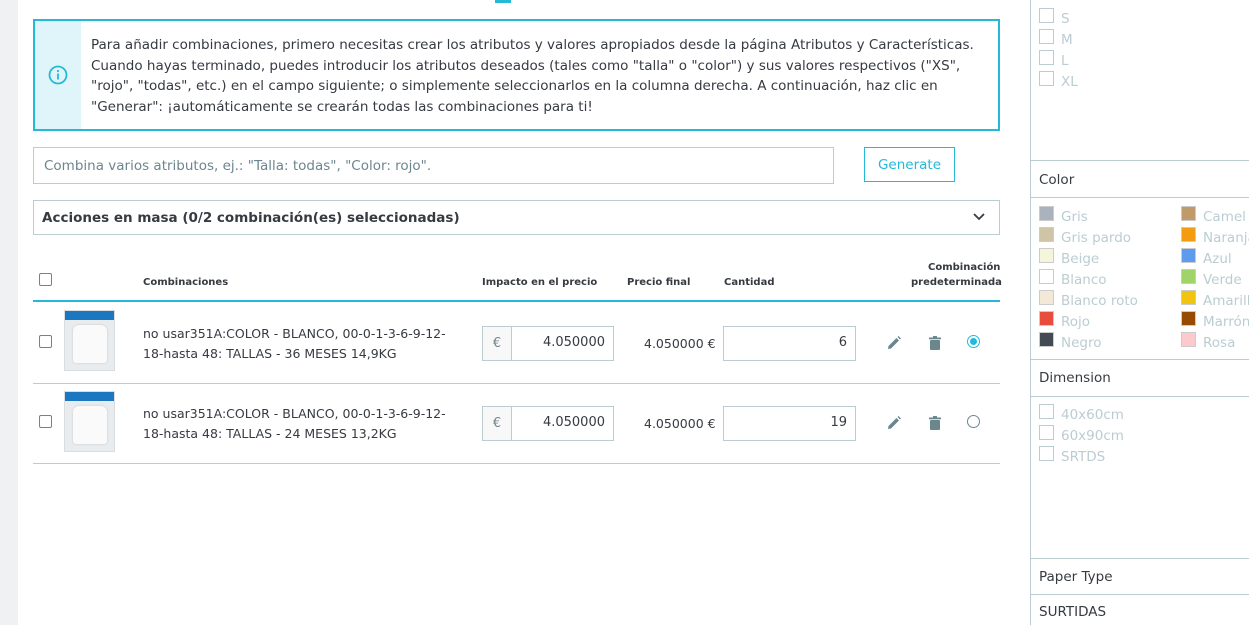 This screenshot has width=1249, height=625. What do you see at coordinates (1069, 82) in the screenshot?
I see `size-label: XL` at bounding box center [1069, 82].